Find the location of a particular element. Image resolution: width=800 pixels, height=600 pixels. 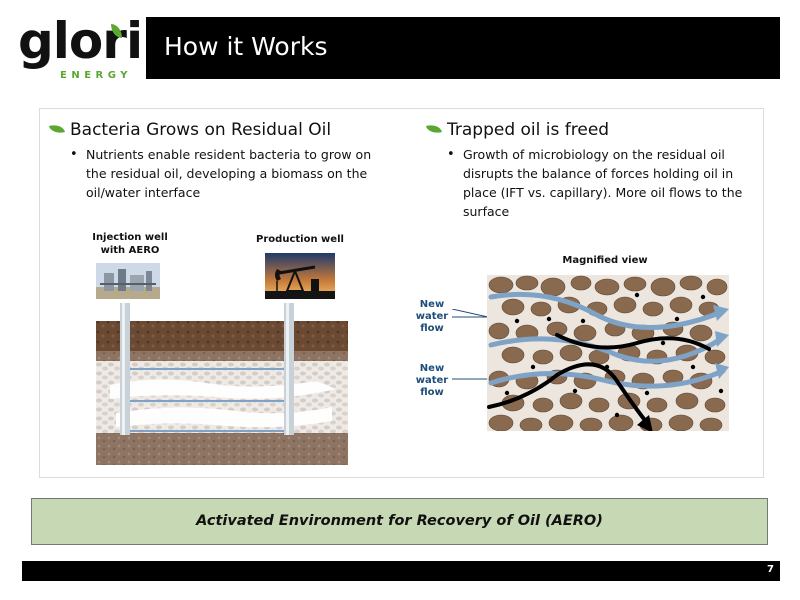

footer-bar: 7 is located at coordinates (401, 571).